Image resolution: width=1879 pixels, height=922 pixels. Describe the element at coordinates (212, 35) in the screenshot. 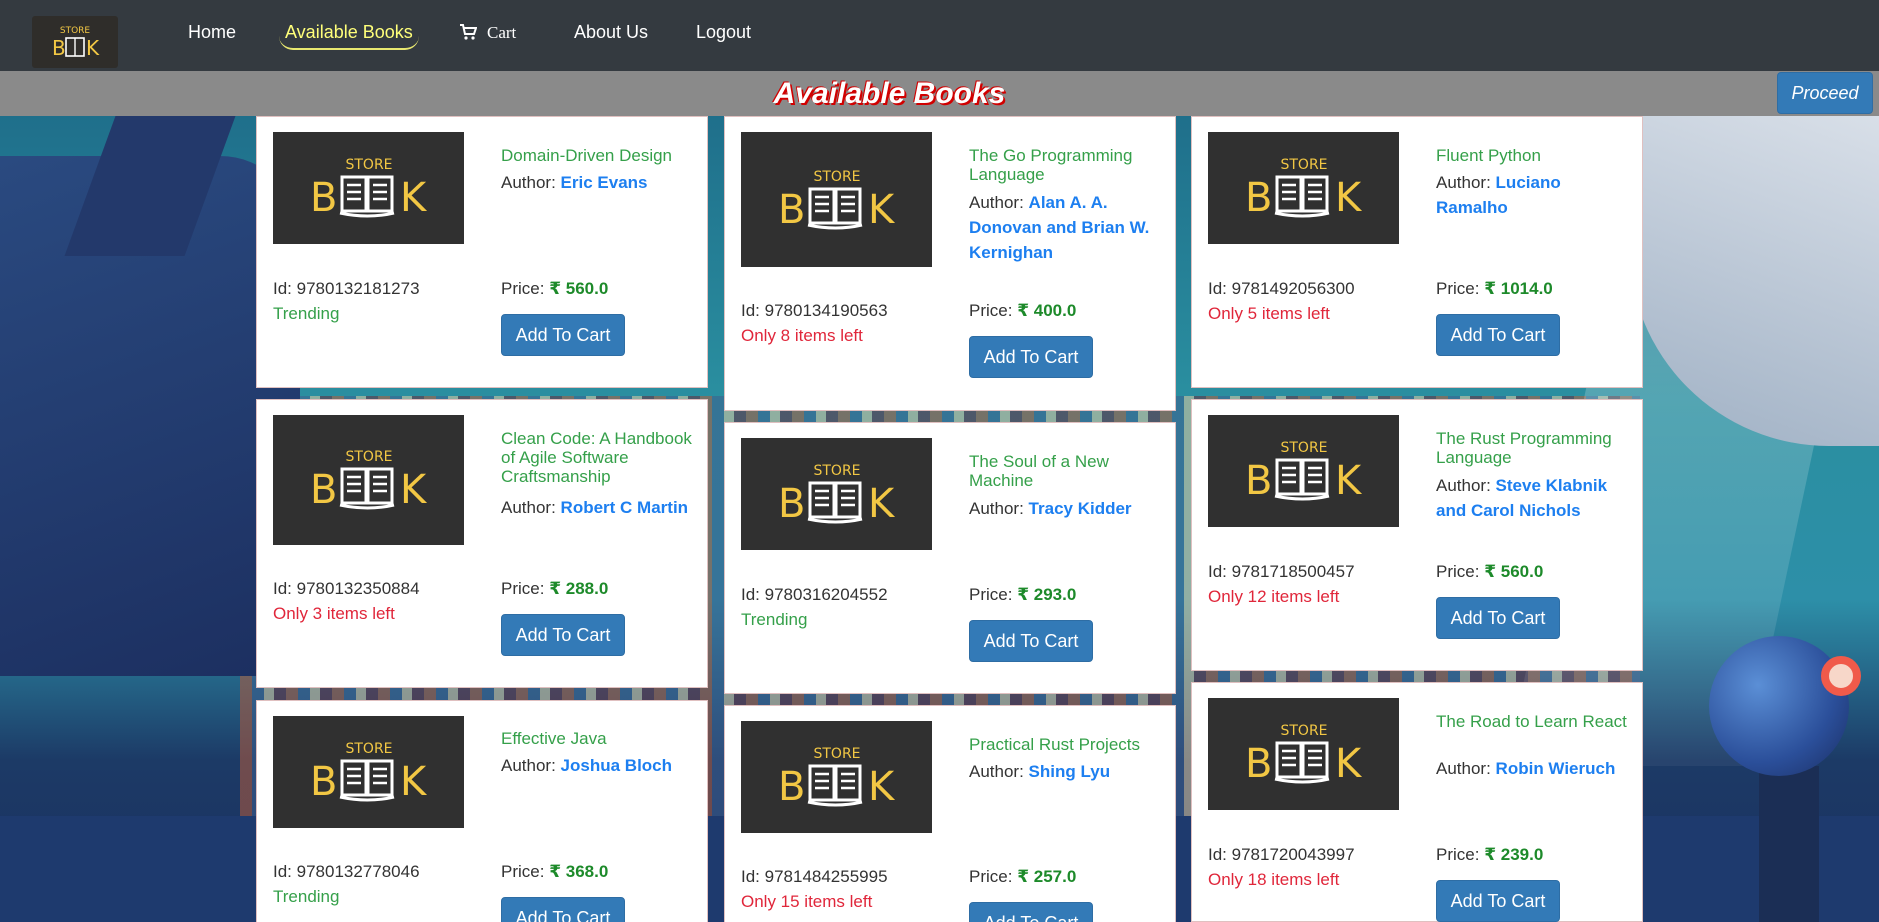

I see `nav-home: Home` at that location.